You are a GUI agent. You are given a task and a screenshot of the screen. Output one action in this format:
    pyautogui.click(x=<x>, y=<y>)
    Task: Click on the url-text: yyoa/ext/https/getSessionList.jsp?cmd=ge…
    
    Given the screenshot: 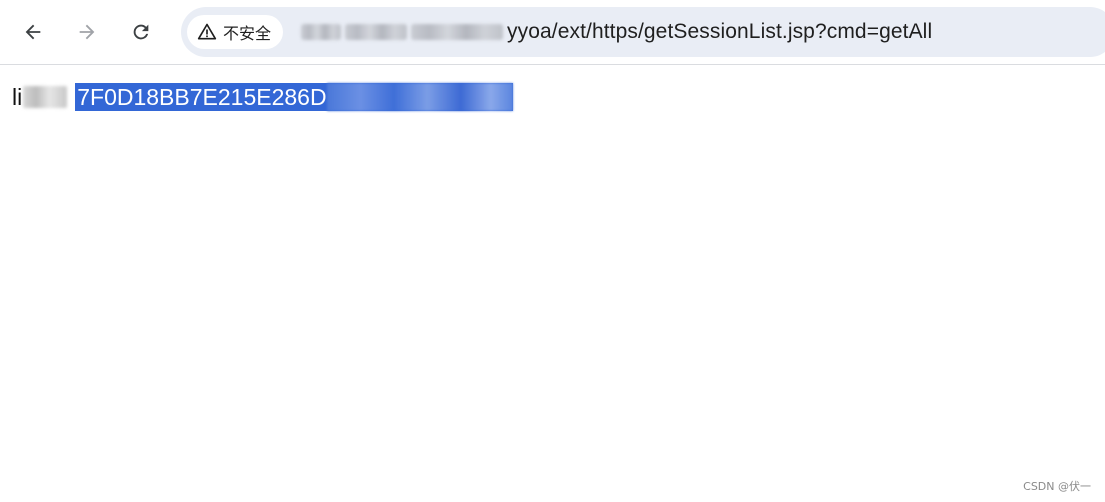 What is the action you would take?
    pyautogui.click(x=720, y=31)
    